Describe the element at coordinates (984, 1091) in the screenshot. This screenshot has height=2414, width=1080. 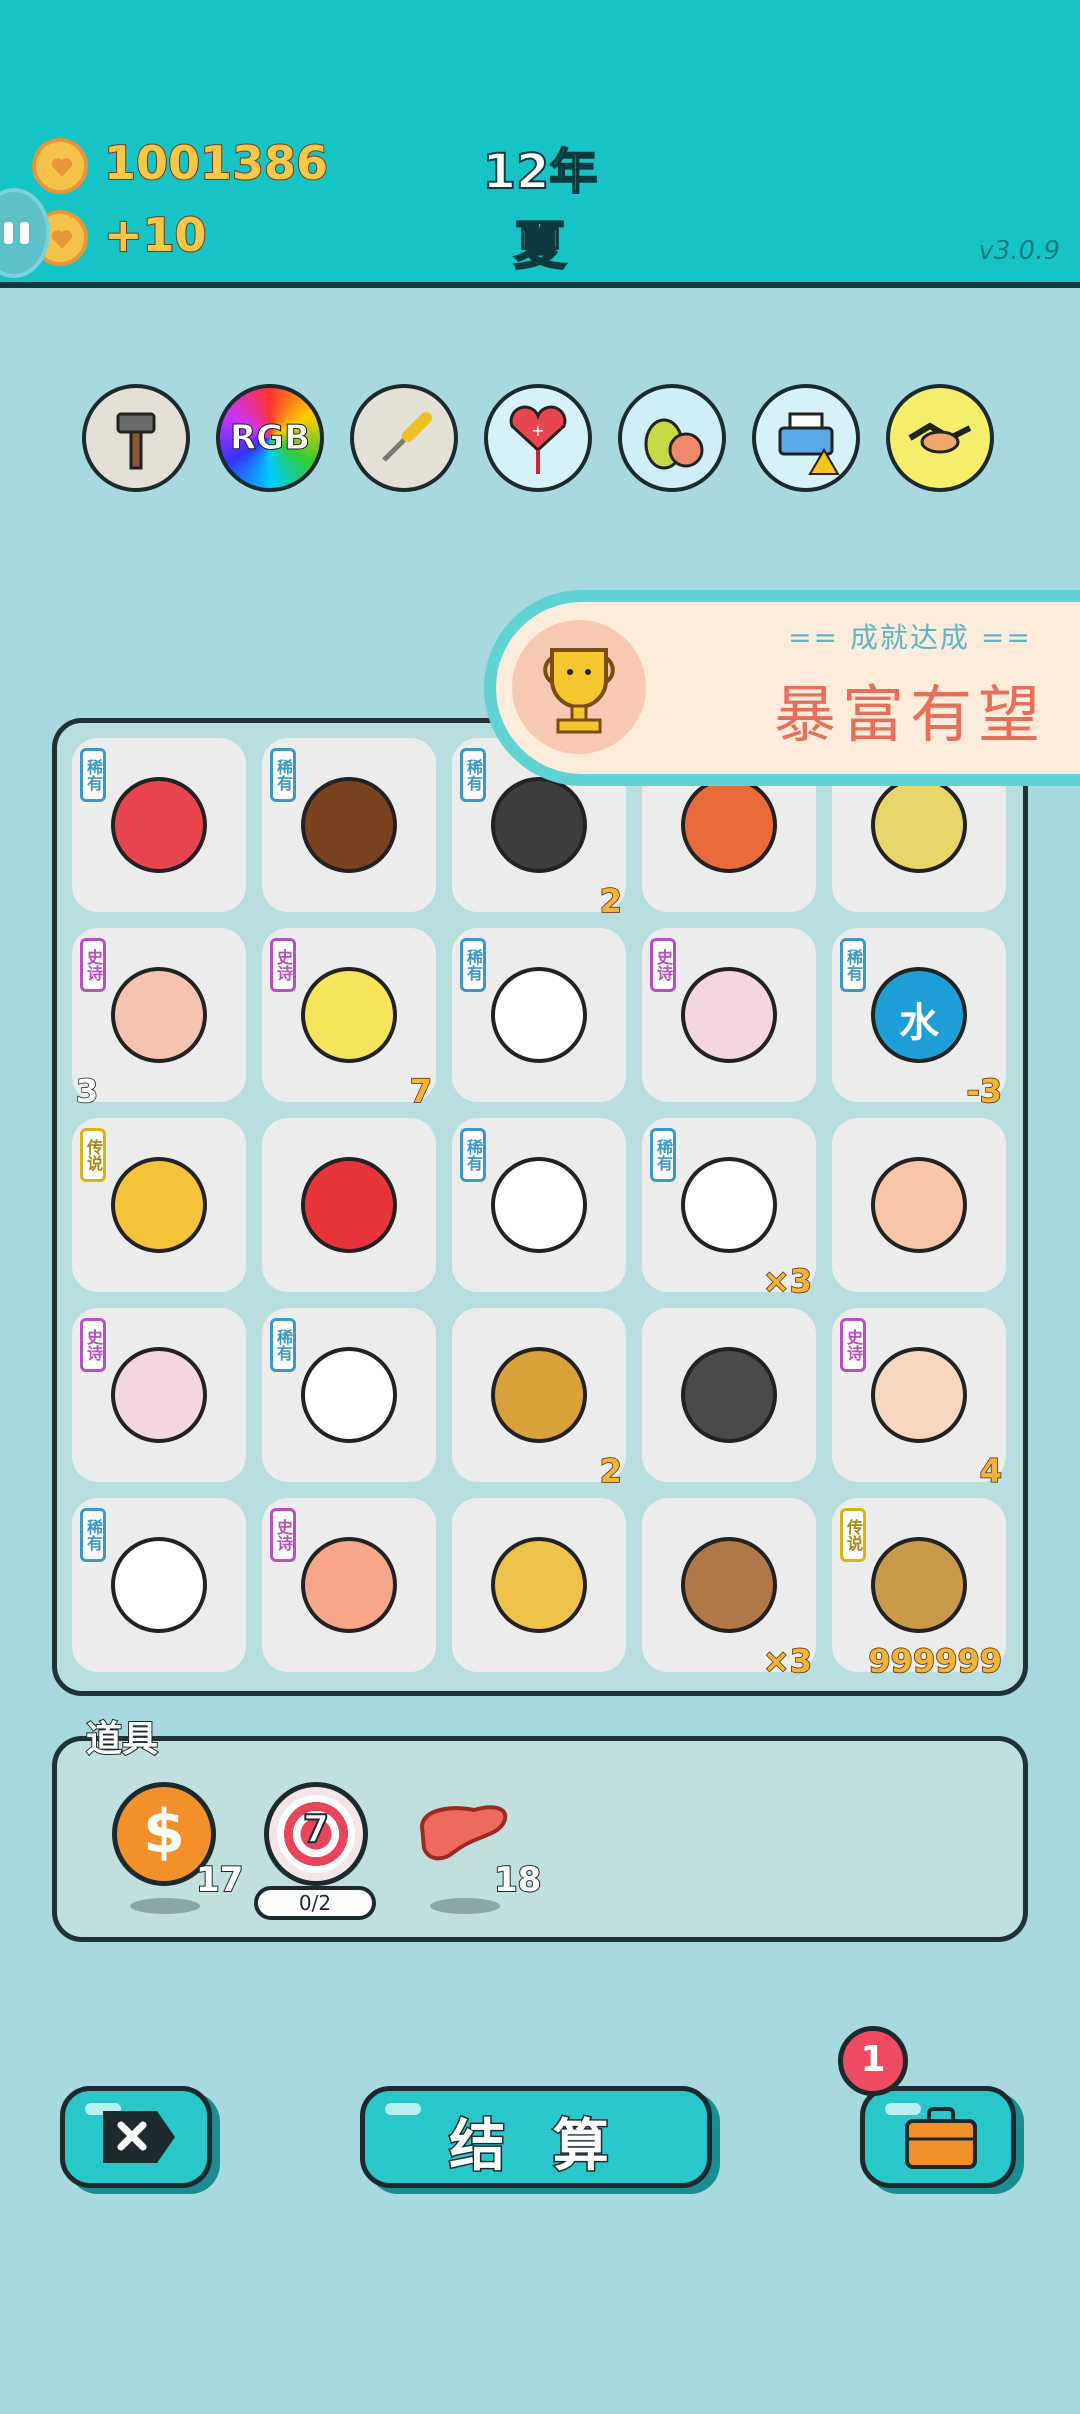
I see `cell-count: -3` at that location.